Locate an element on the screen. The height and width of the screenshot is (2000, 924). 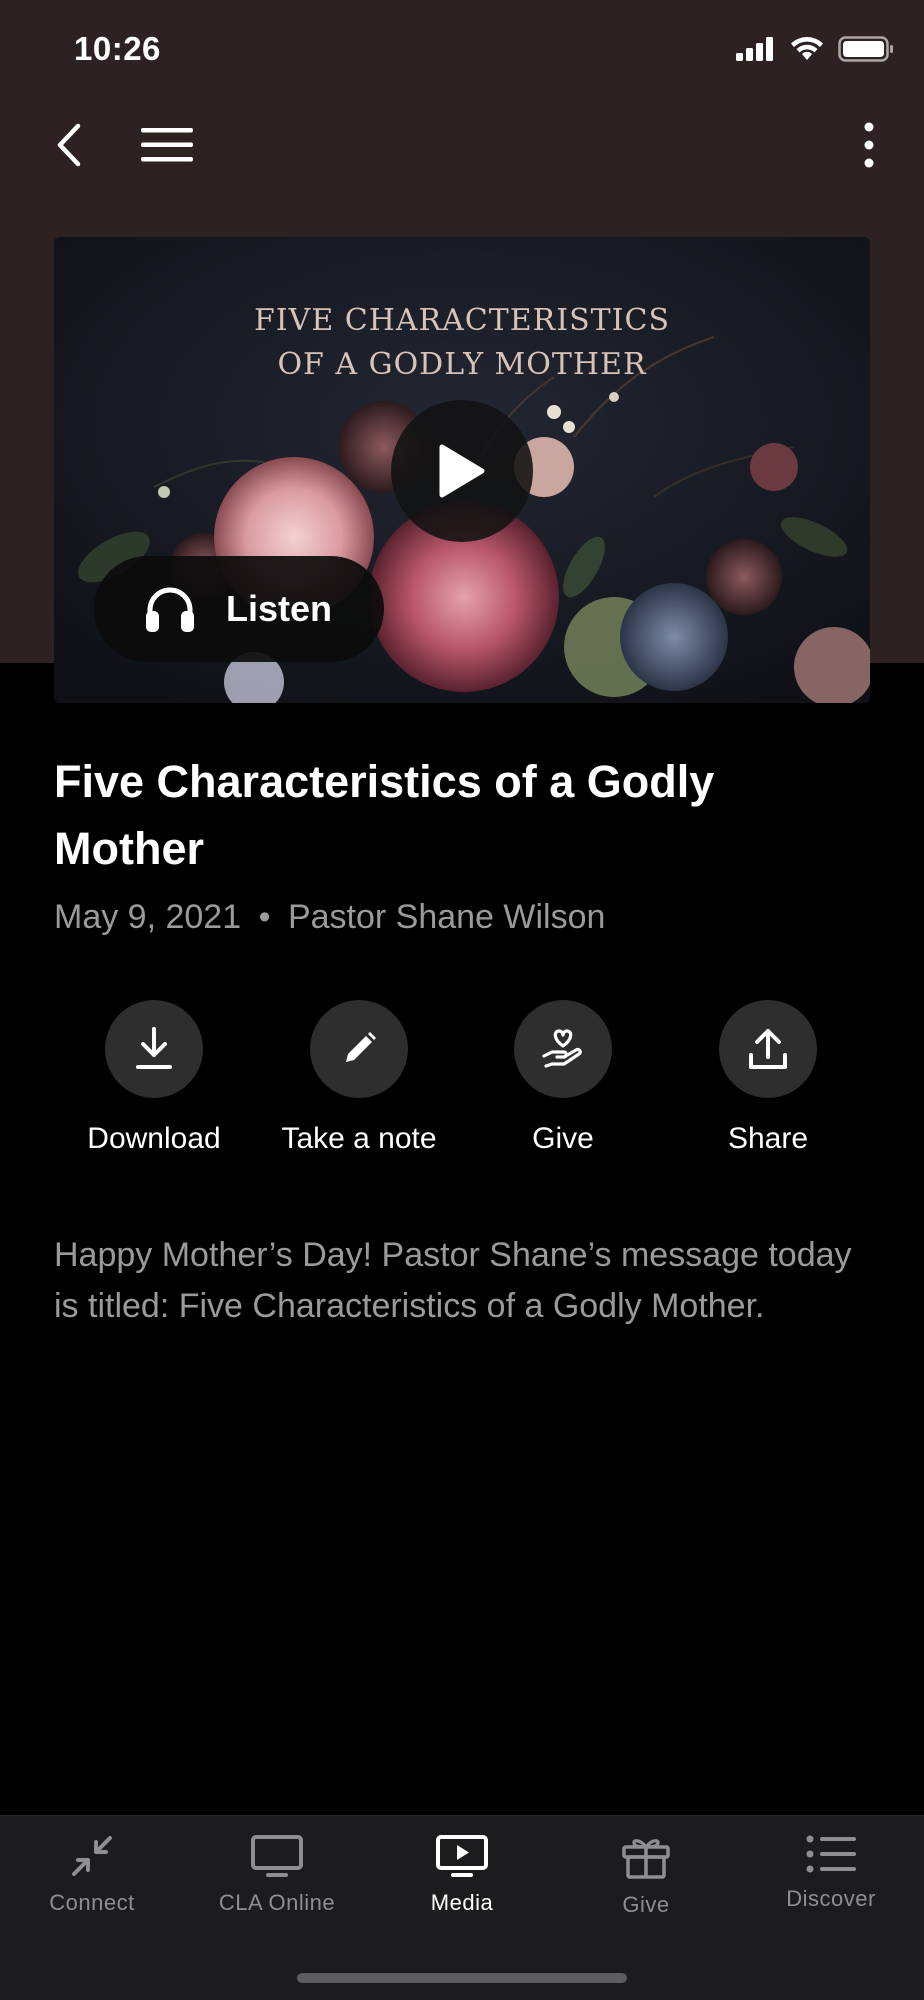
back-button is located at coordinates (69, 145).